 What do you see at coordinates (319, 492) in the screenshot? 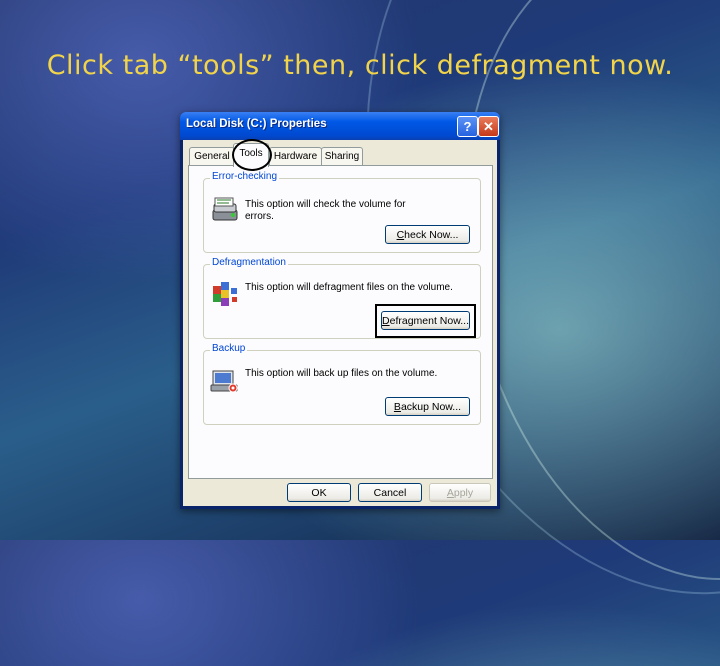
I see `ok-button: OK` at bounding box center [319, 492].